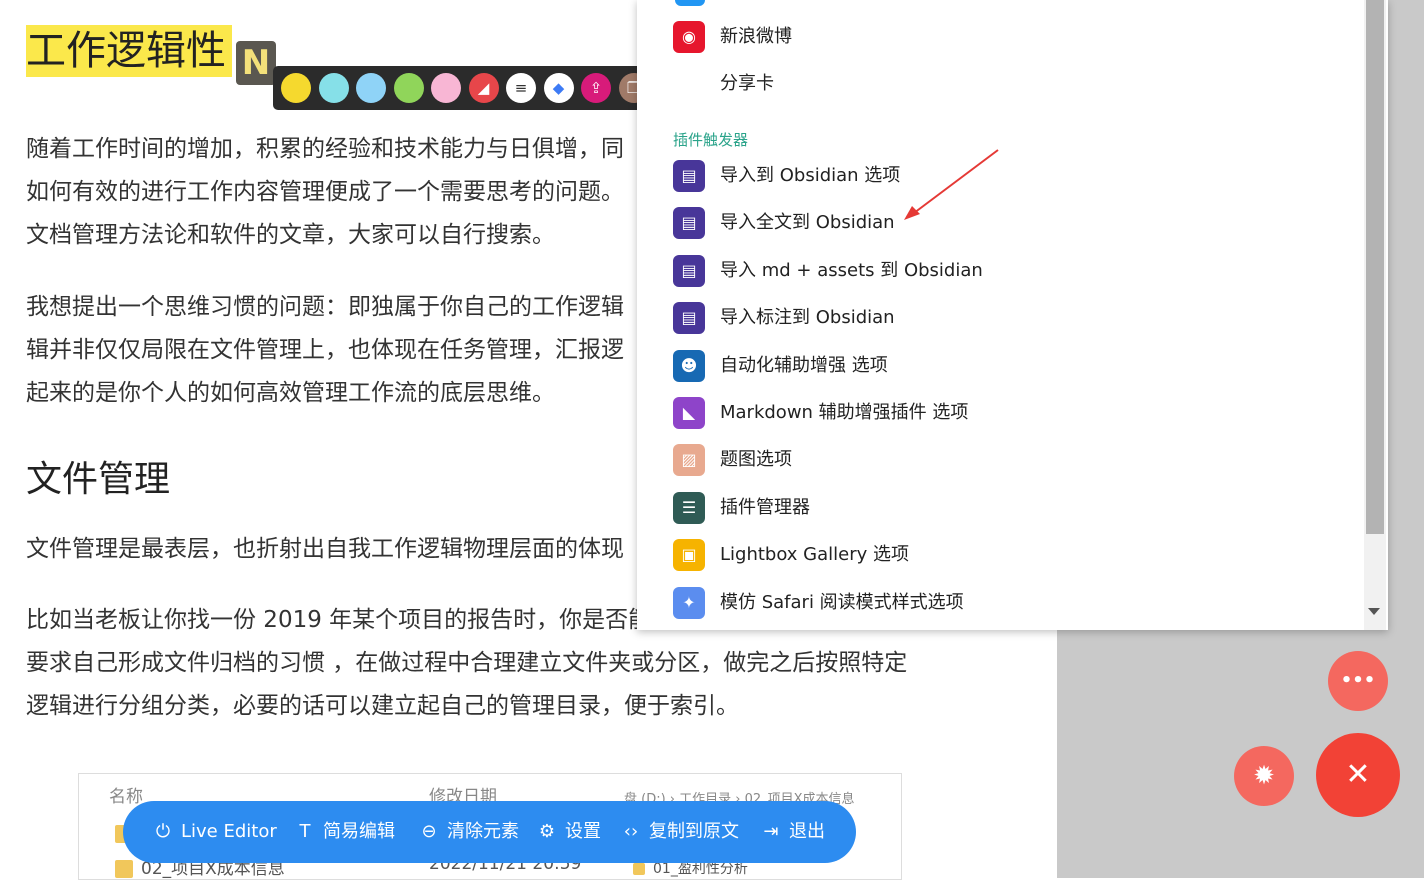 This screenshot has height=880, width=1424. I want to click on toolbar-button-label: 清除元素, so click(483, 831).